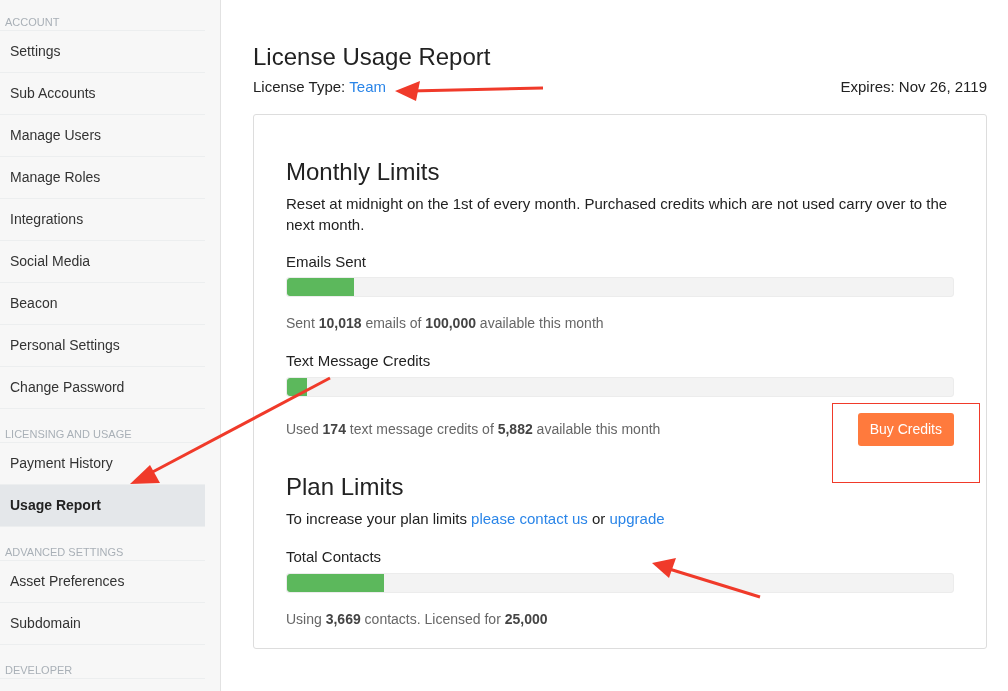  I want to click on section-heading: ACCOUNT, so click(32, 22).